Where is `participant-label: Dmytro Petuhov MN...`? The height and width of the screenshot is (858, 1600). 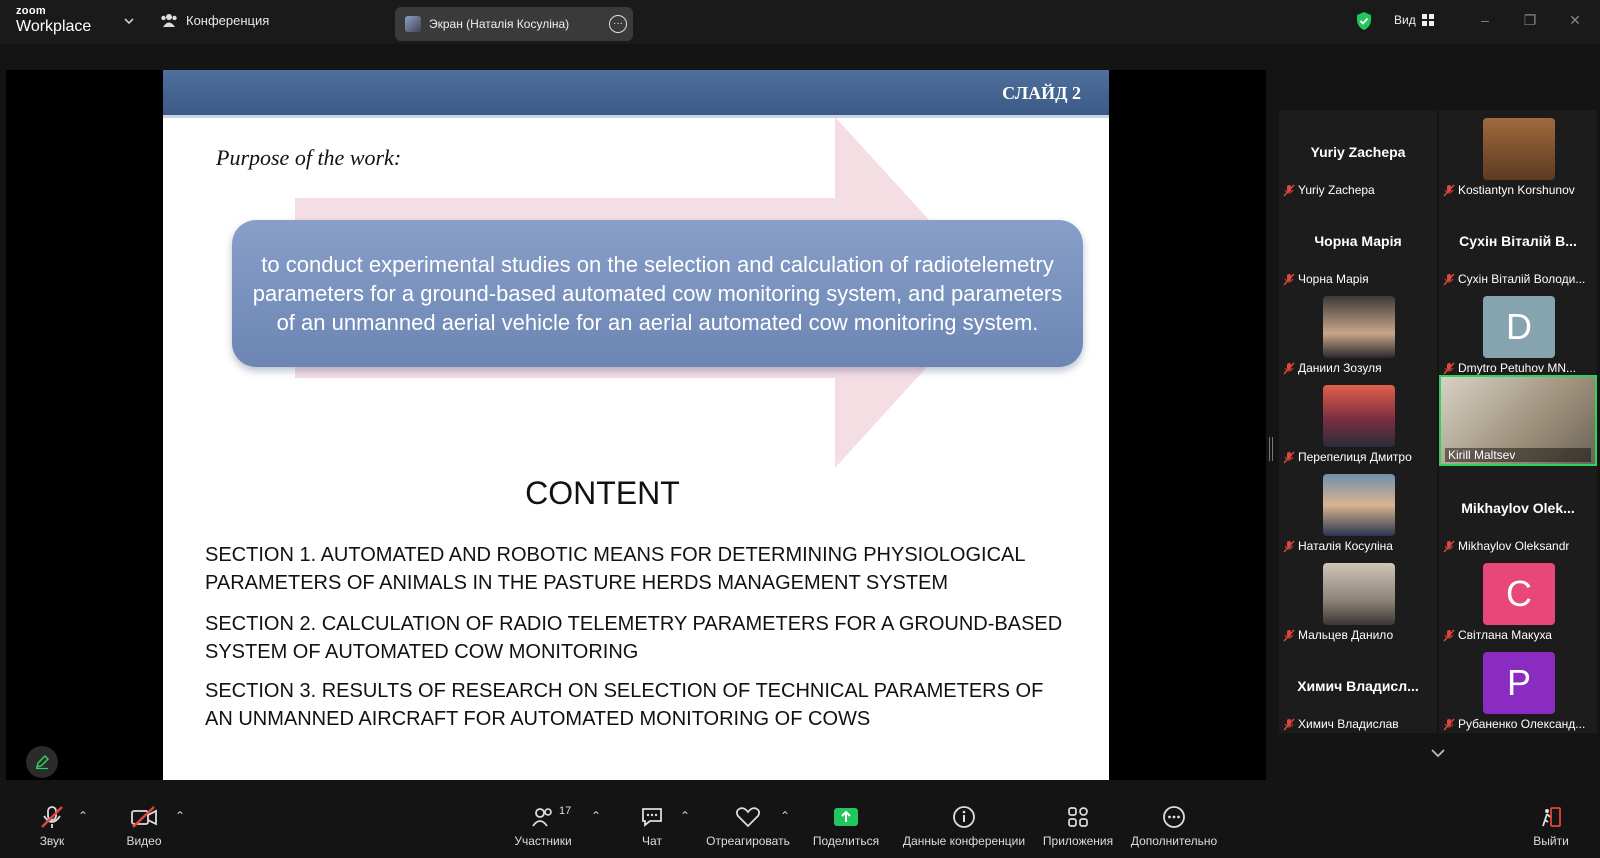 participant-label: Dmytro Petuhov MN... is located at coordinates (1518, 368).